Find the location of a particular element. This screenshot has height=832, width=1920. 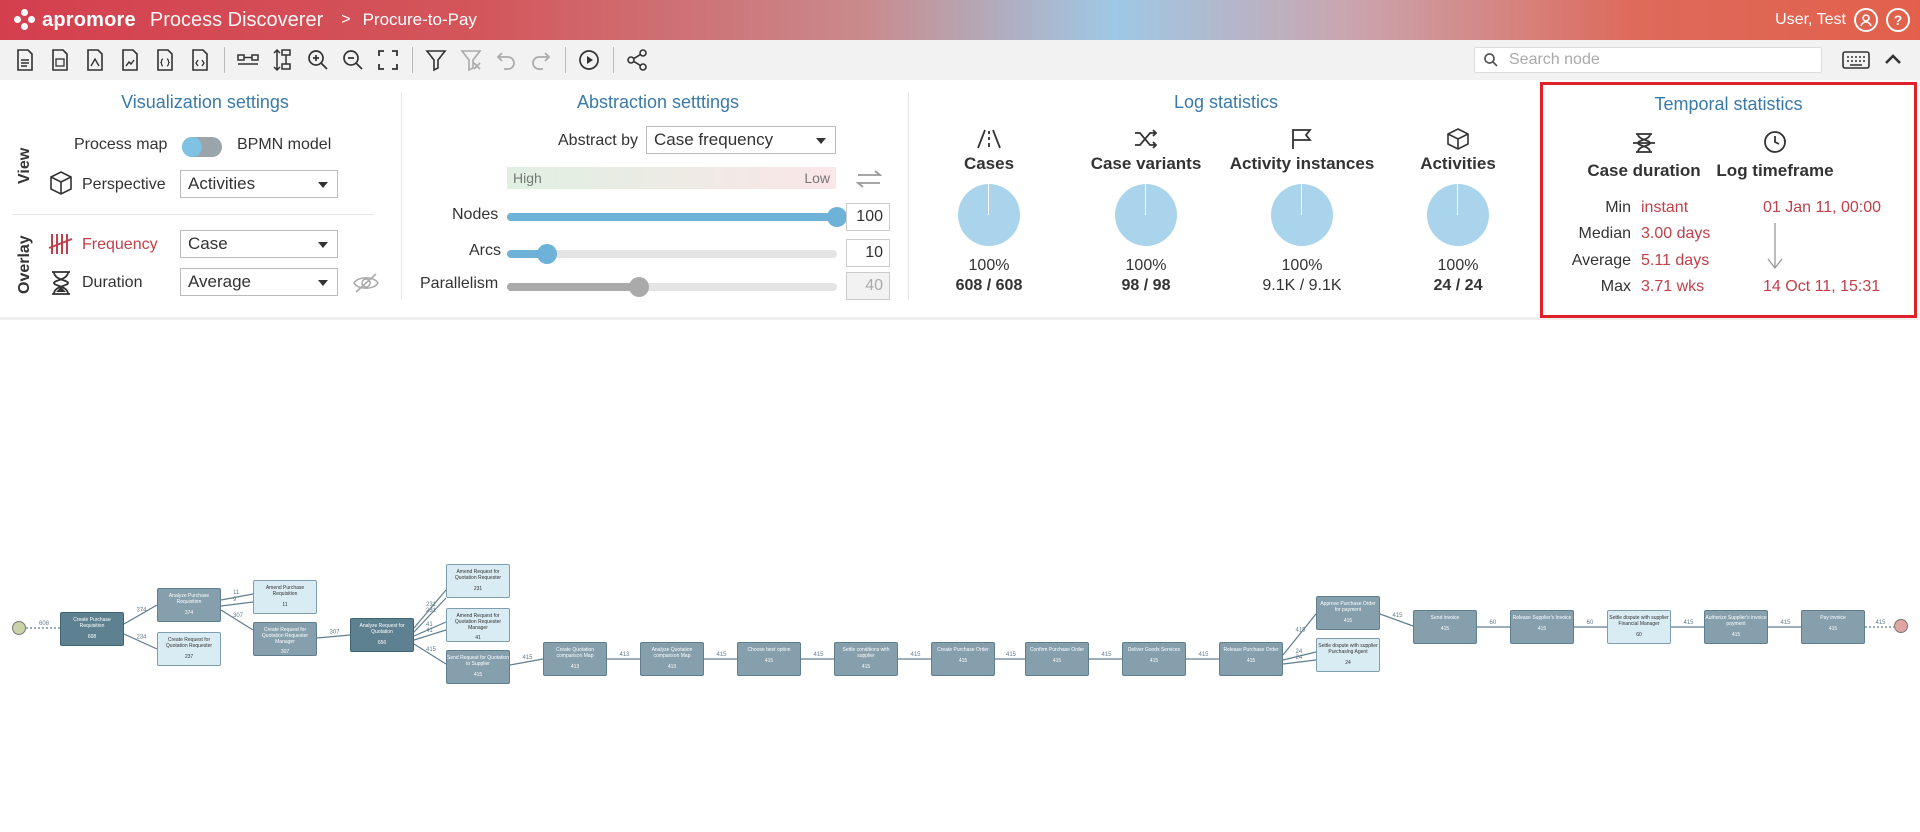

export-image-icon is located at coordinates (130, 60).